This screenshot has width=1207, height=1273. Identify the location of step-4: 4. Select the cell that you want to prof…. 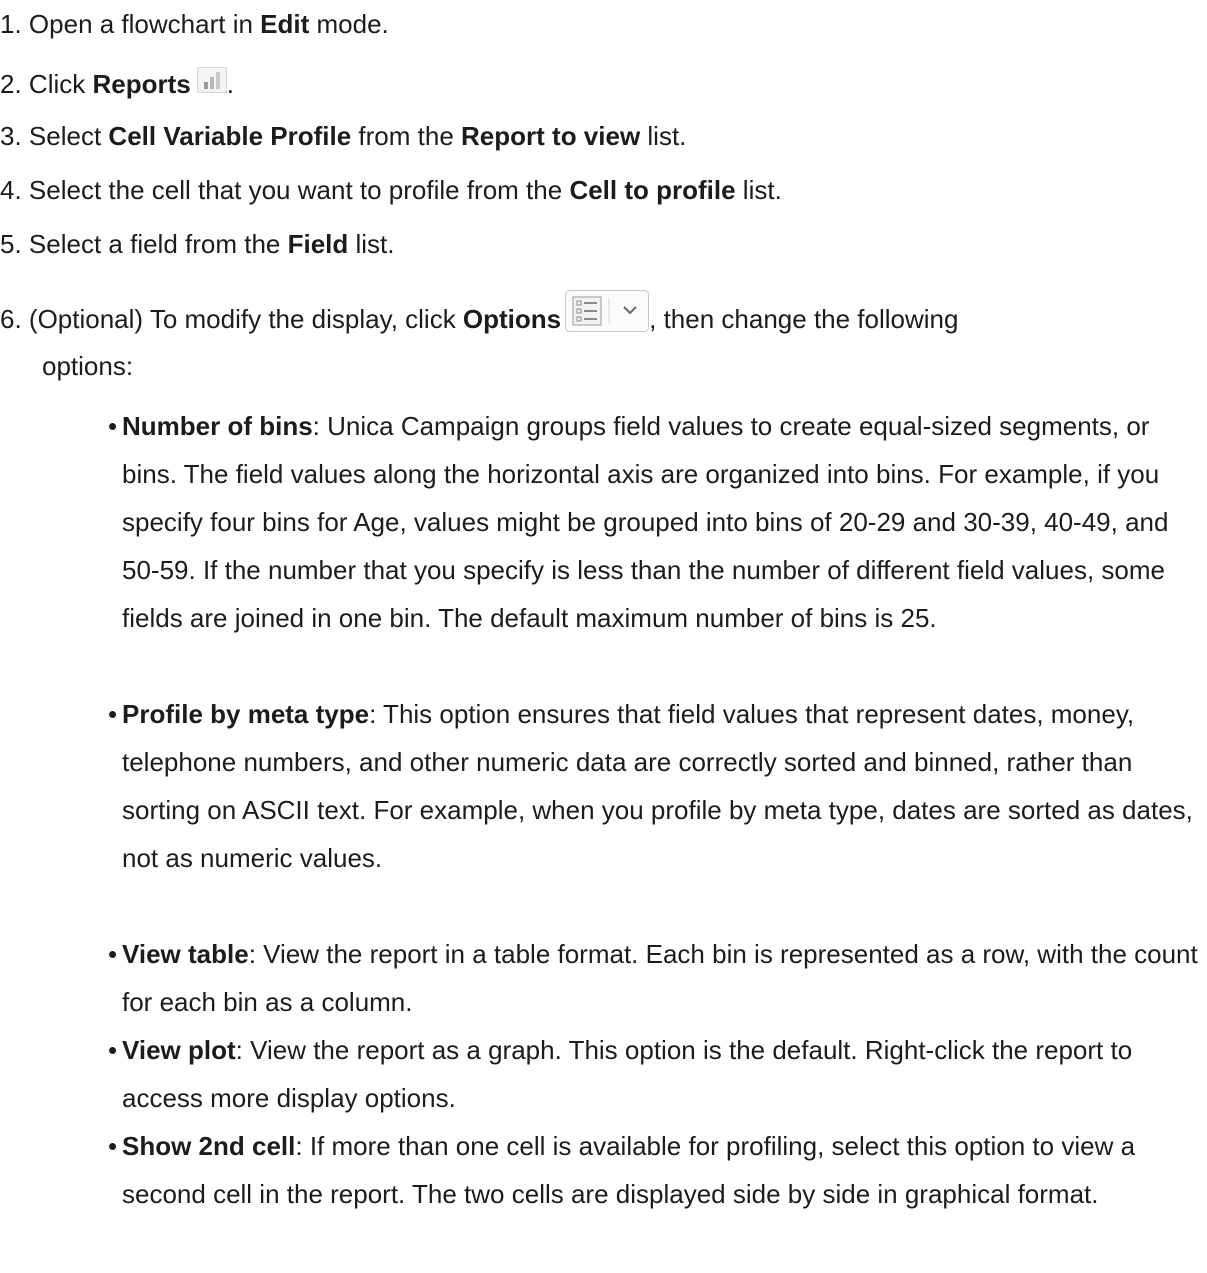
(391, 190).